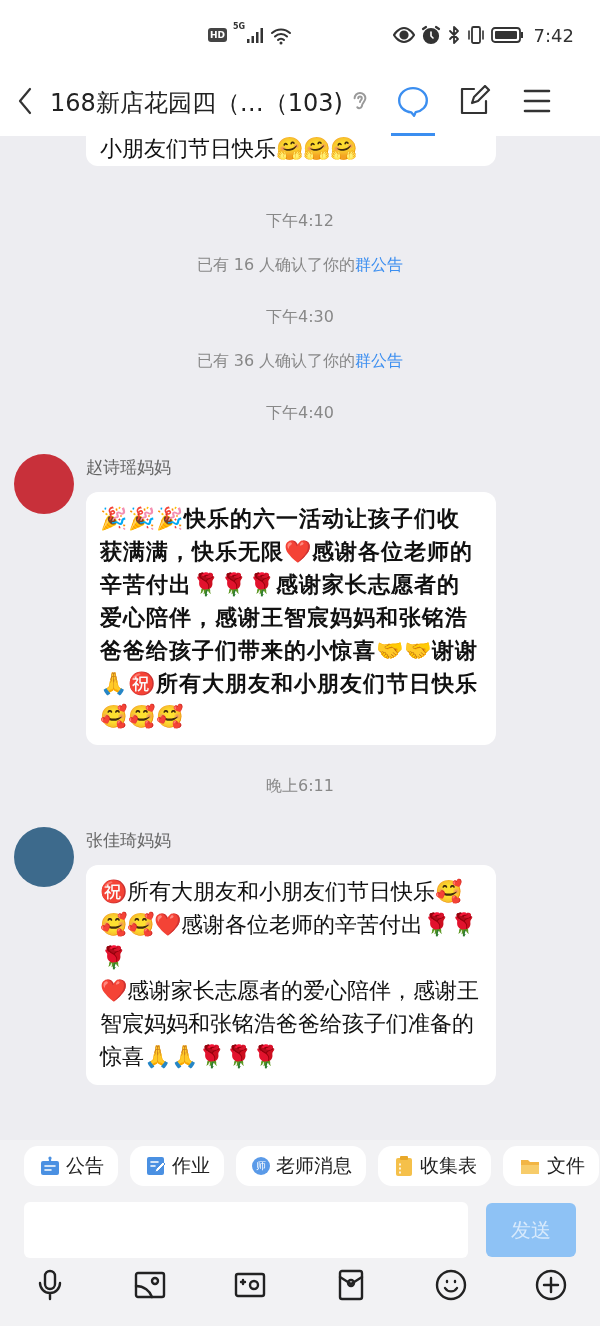  What do you see at coordinates (300, 265) in the screenshot?
I see `system-notice: 已有 16 人确认了你的群公告` at bounding box center [300, 265].